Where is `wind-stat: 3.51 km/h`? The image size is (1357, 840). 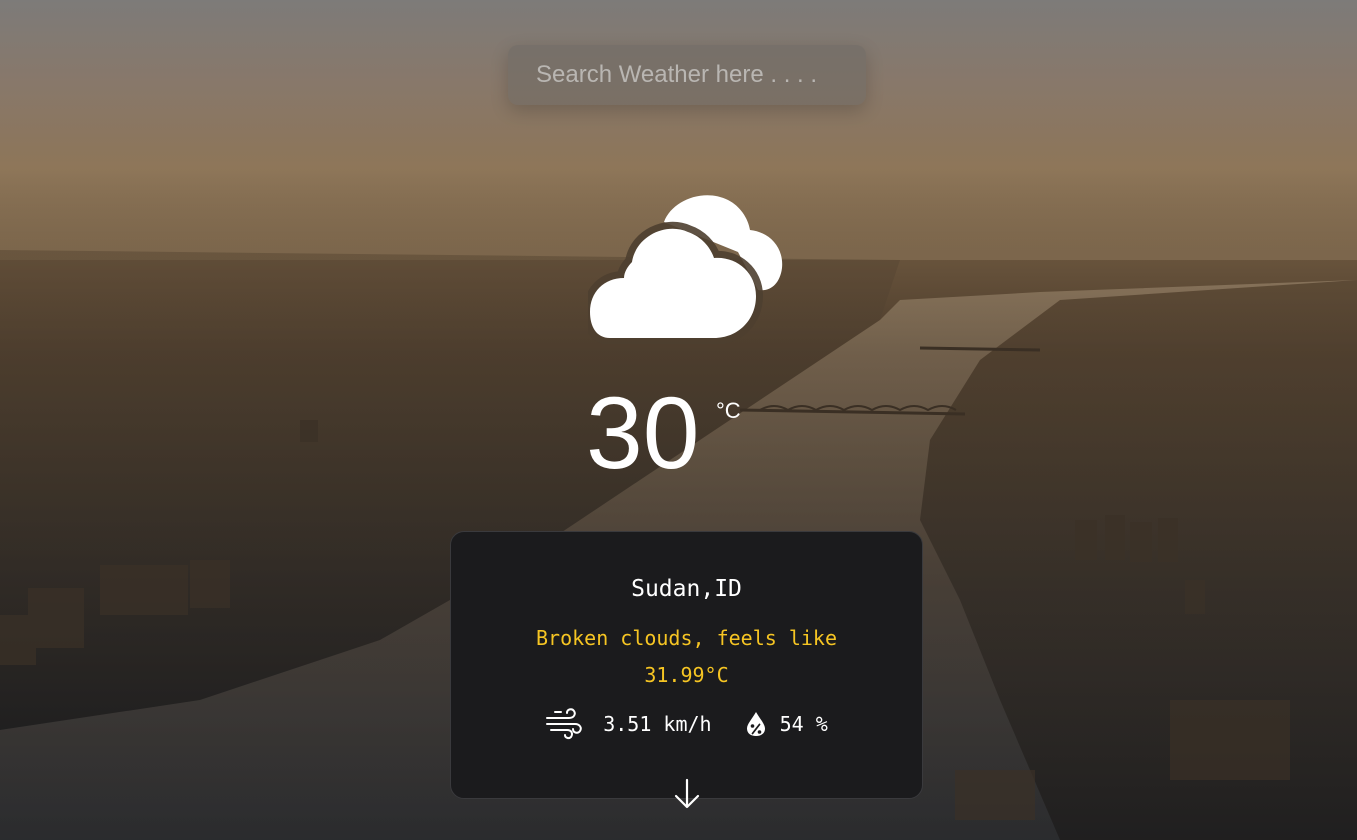
wind-stat: 3.51 km/h is located at coordinates (628, 724).